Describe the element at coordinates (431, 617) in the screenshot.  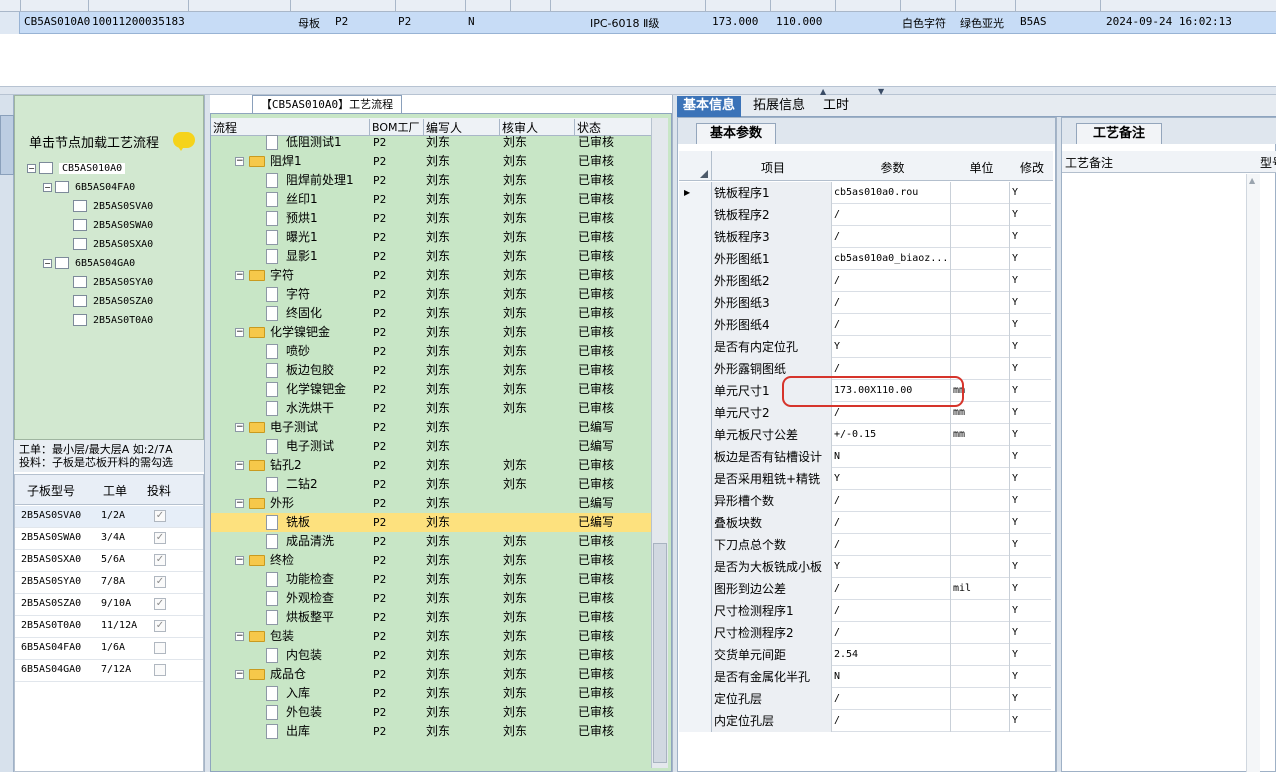
I see `process-step-row: 烘板整平 P2 刘东 刘东 已审核` at that location.